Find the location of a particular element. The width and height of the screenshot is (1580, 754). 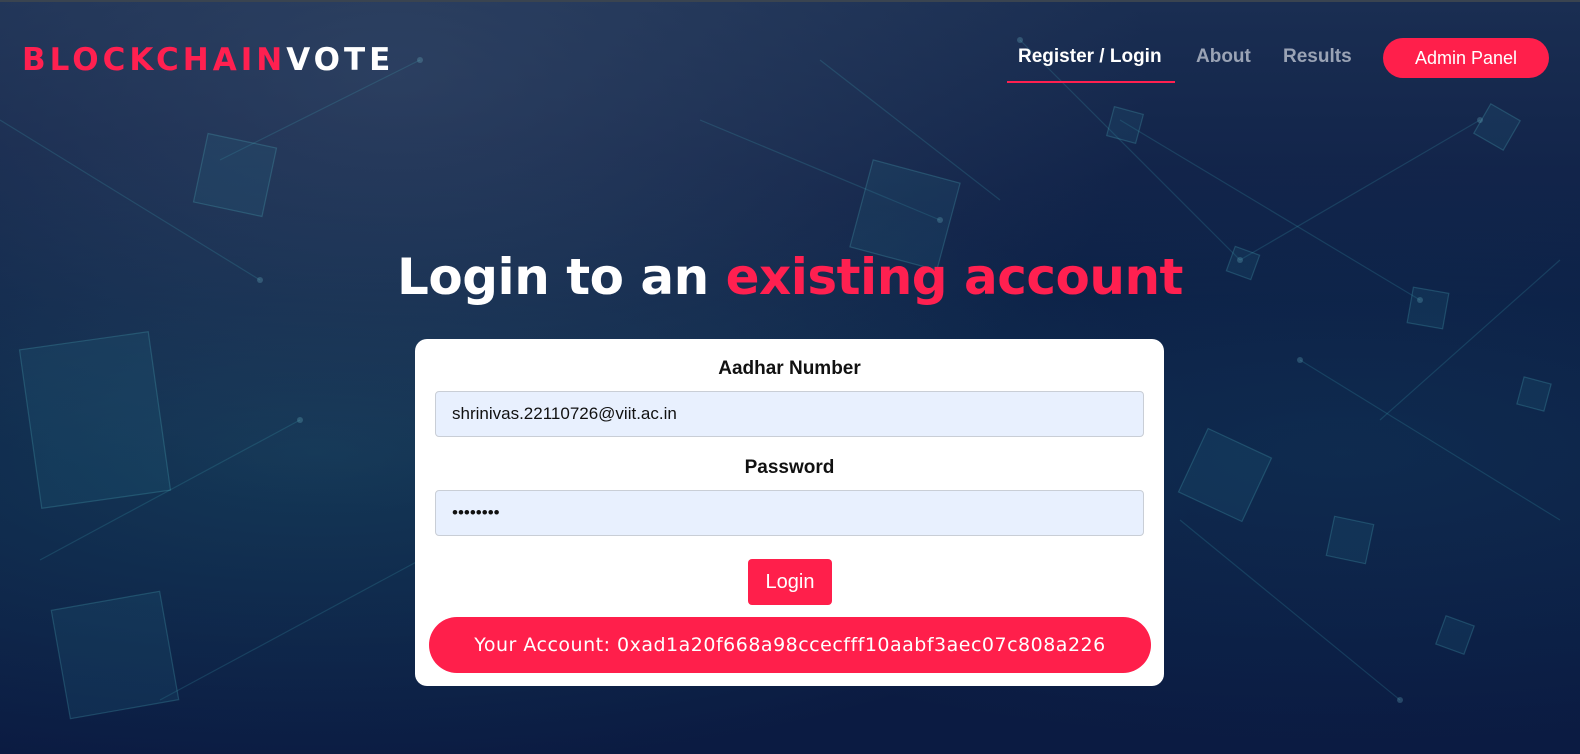

login-button: Login is located at coordinates (790, 582).